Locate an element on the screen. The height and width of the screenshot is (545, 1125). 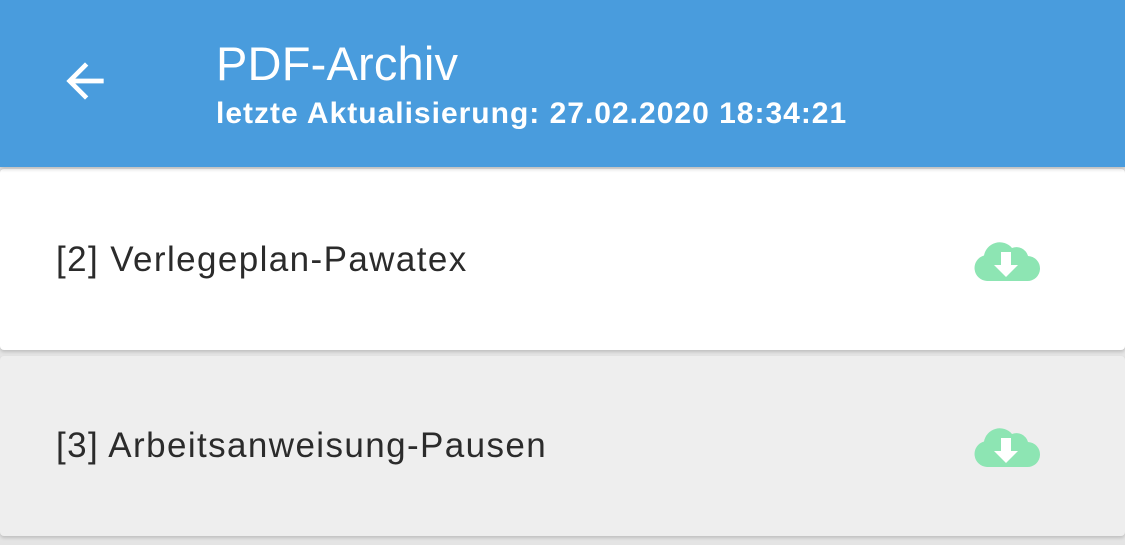
document-label: [3] Arbeitsanweisung-Pausen is located at coordinates (302, 445).